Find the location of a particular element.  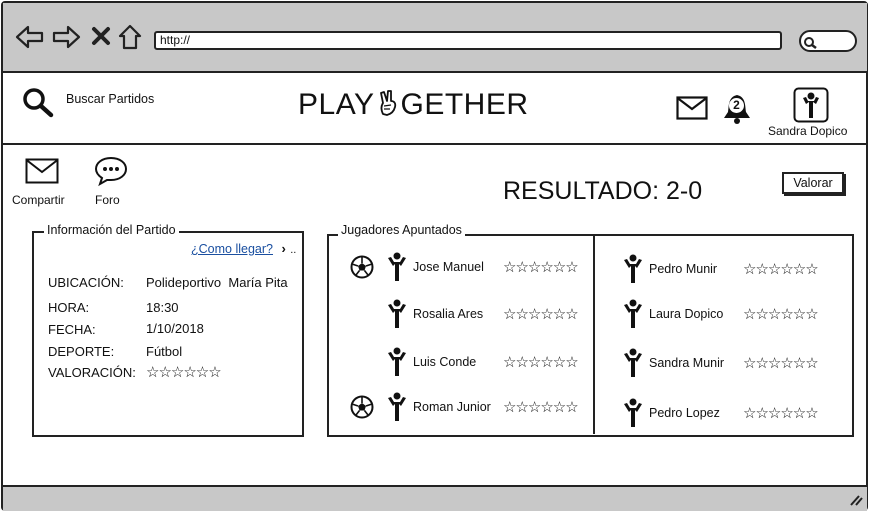

search-matches-link: Buscar Partidos is located at coordinates (110, 99).